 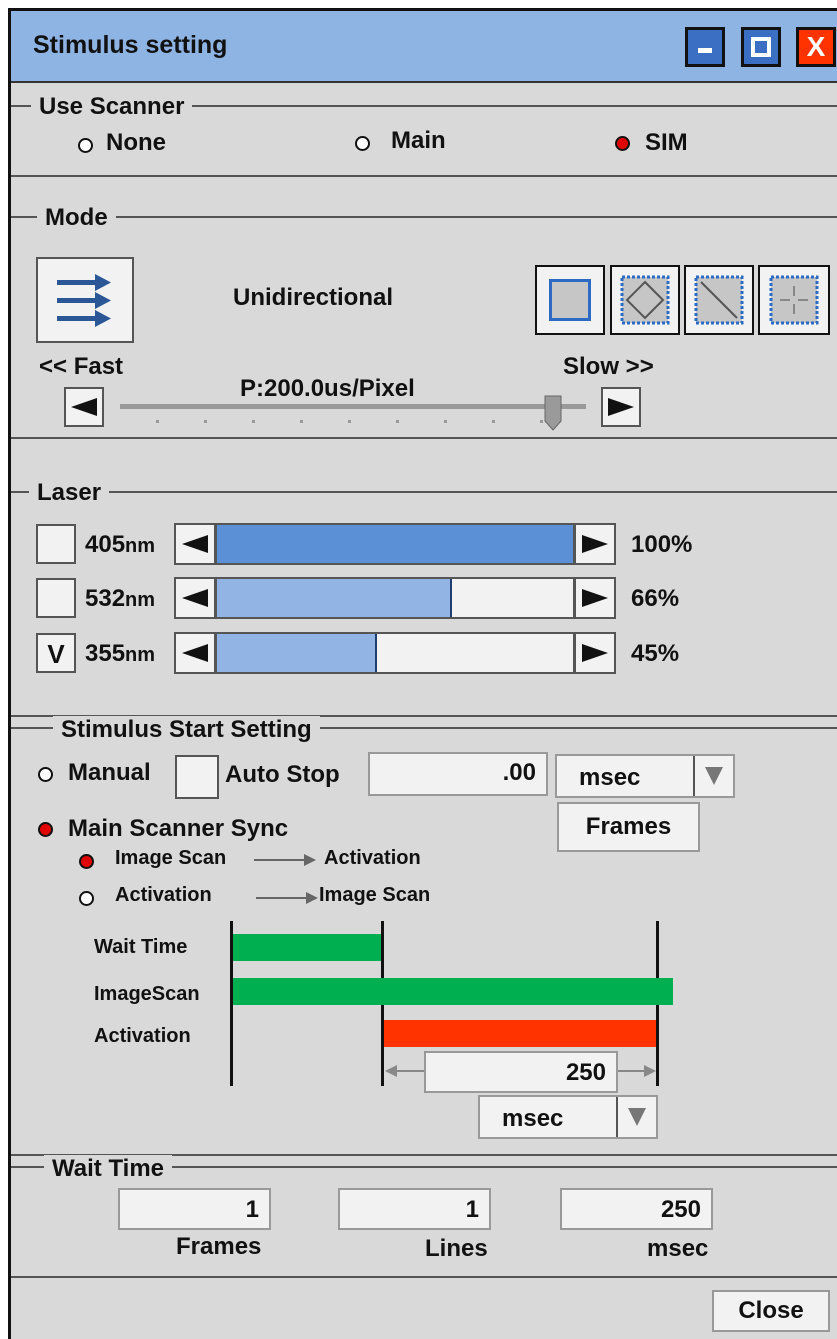 I want to click on activation-duration-unit-dropdown, so click(x=636, y=1117).